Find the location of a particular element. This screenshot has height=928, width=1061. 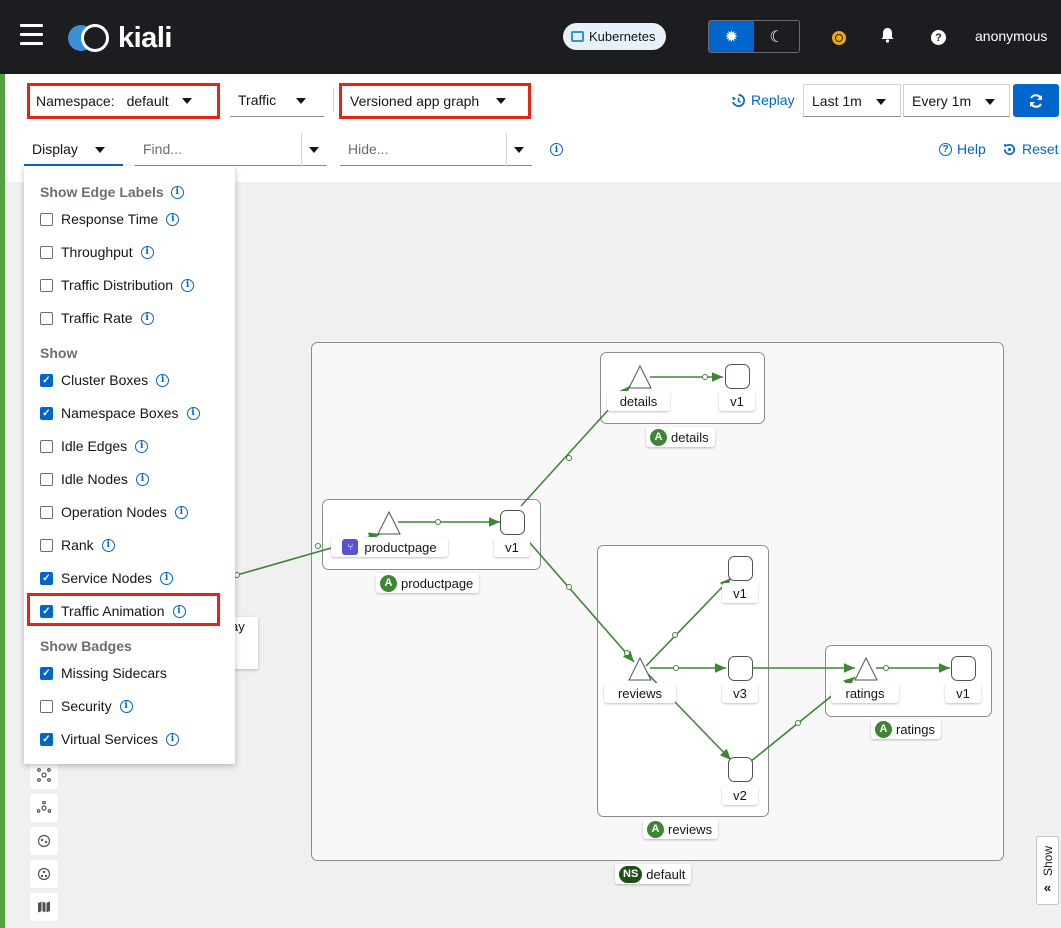

layout-cose-icon is located at coordinates (44, 808).